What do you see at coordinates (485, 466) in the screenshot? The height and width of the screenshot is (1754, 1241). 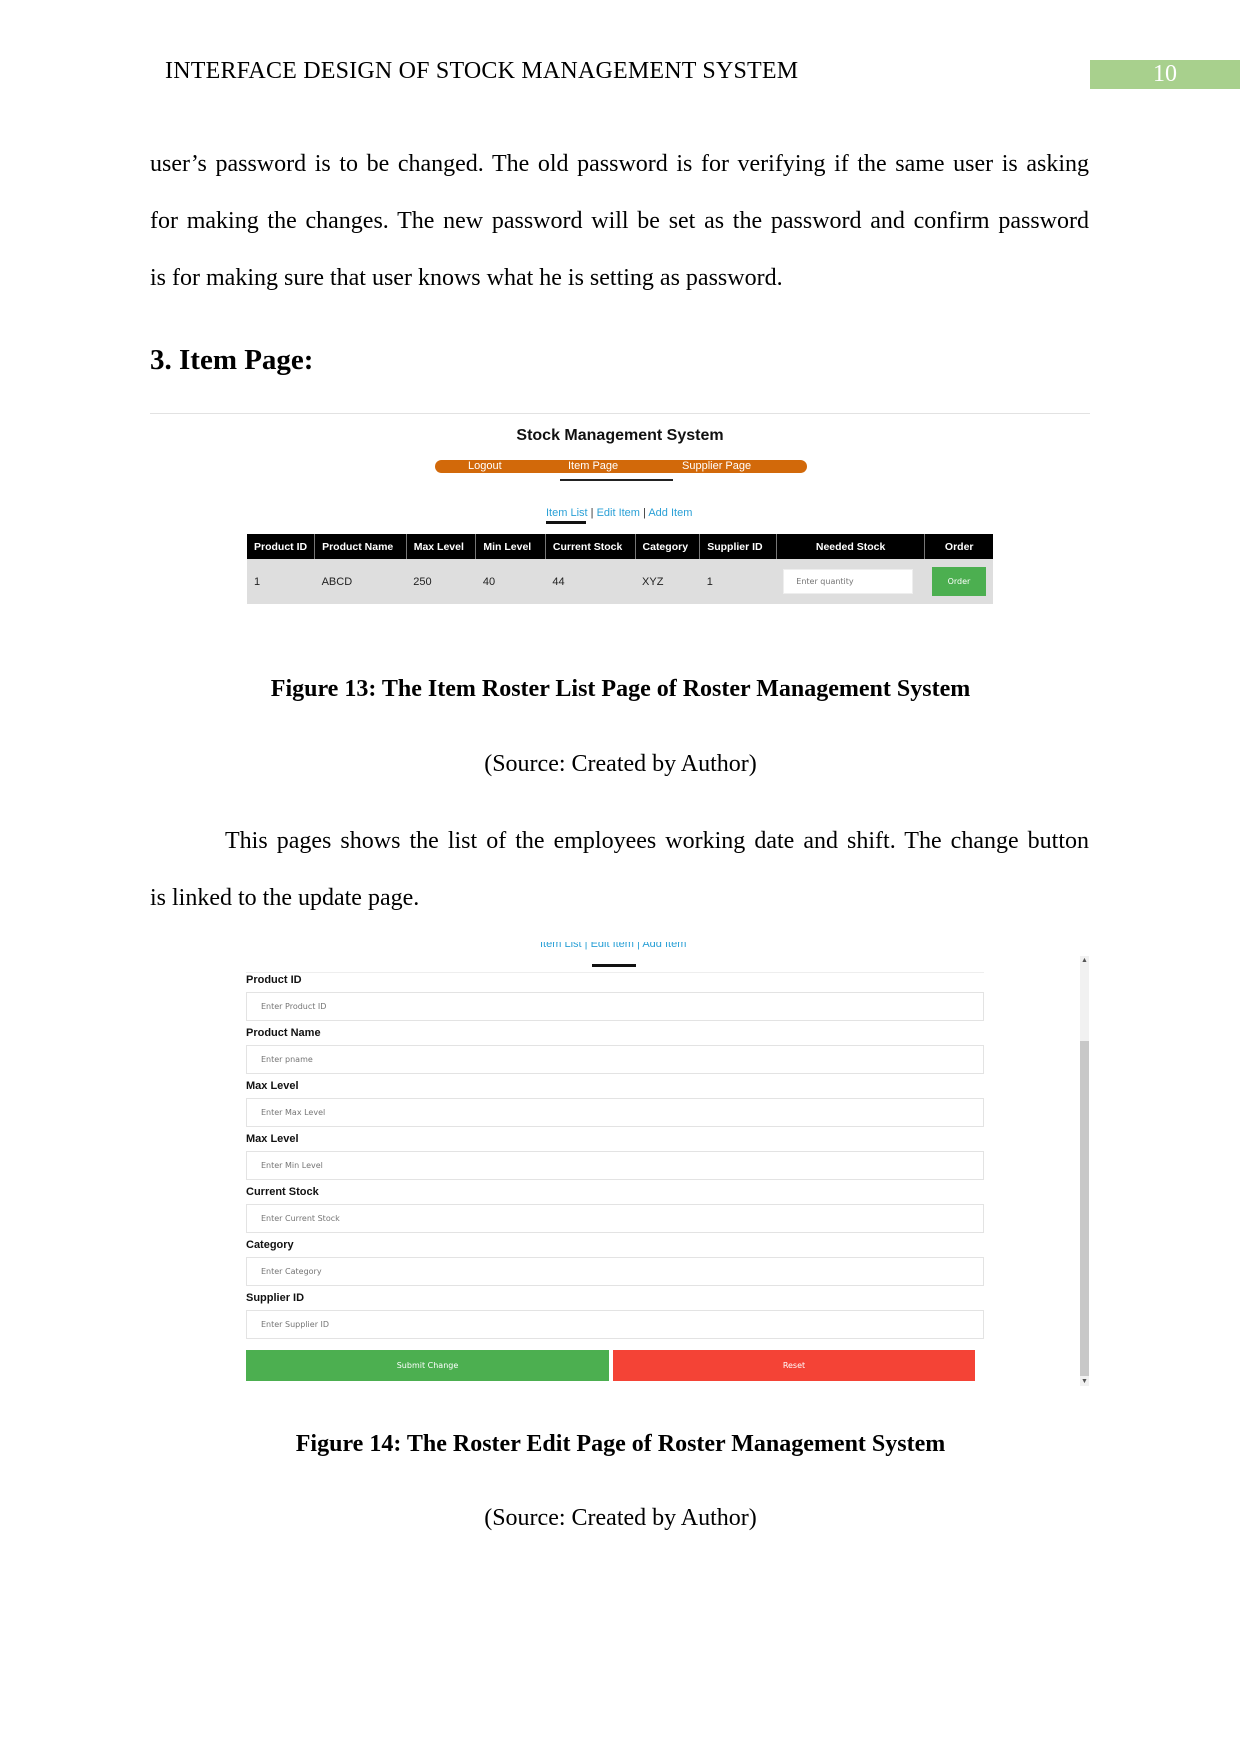 I see `nav-logout: Logout` at bounding box center [485, 466].